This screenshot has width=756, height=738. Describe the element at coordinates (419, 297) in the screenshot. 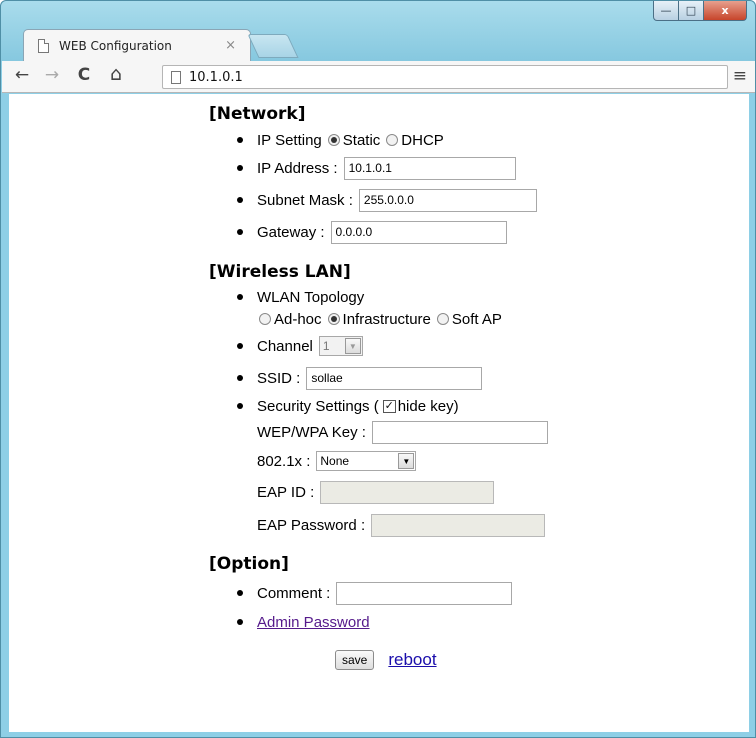

I see `topology-row: WLAN Topology` at that location.